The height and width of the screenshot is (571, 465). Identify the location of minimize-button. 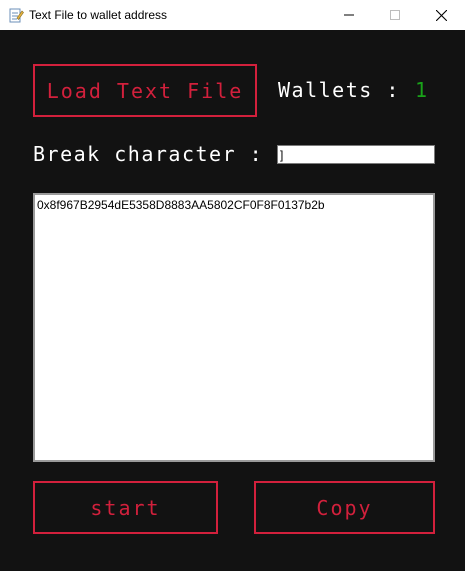
(349, 15).